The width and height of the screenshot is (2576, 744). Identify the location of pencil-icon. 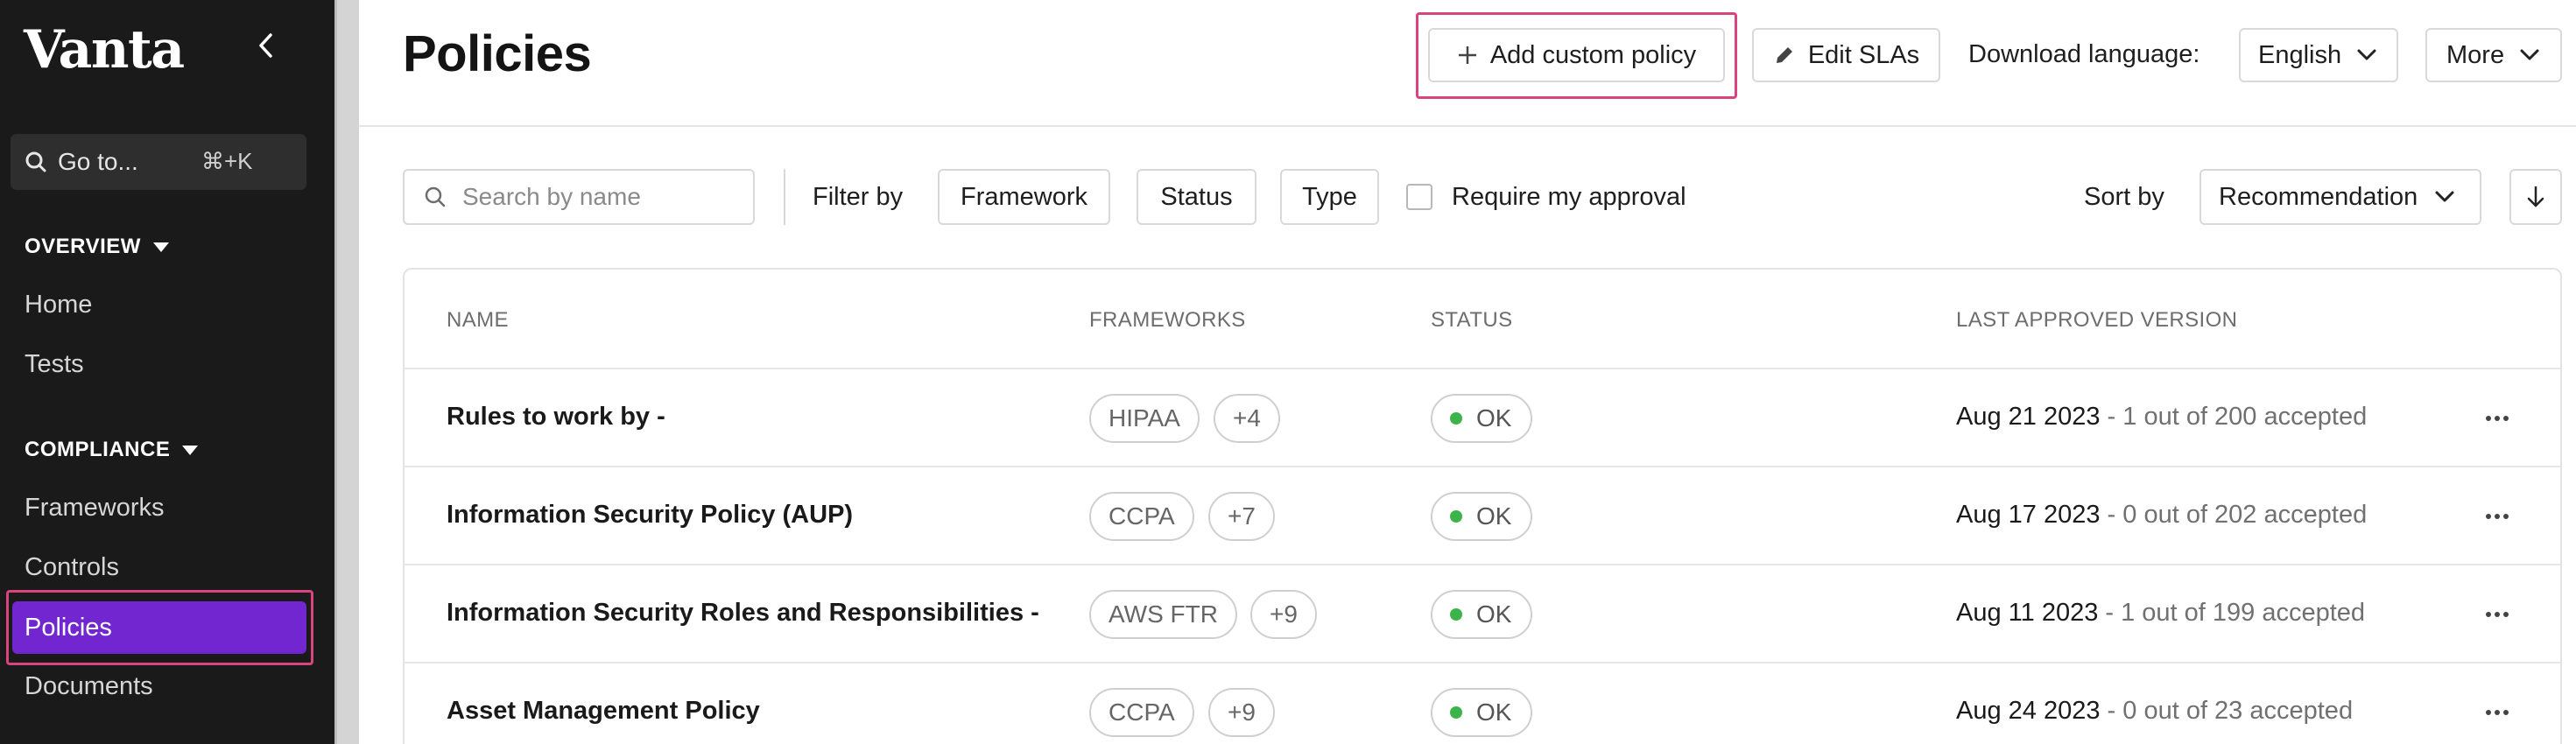
(1784, 55).